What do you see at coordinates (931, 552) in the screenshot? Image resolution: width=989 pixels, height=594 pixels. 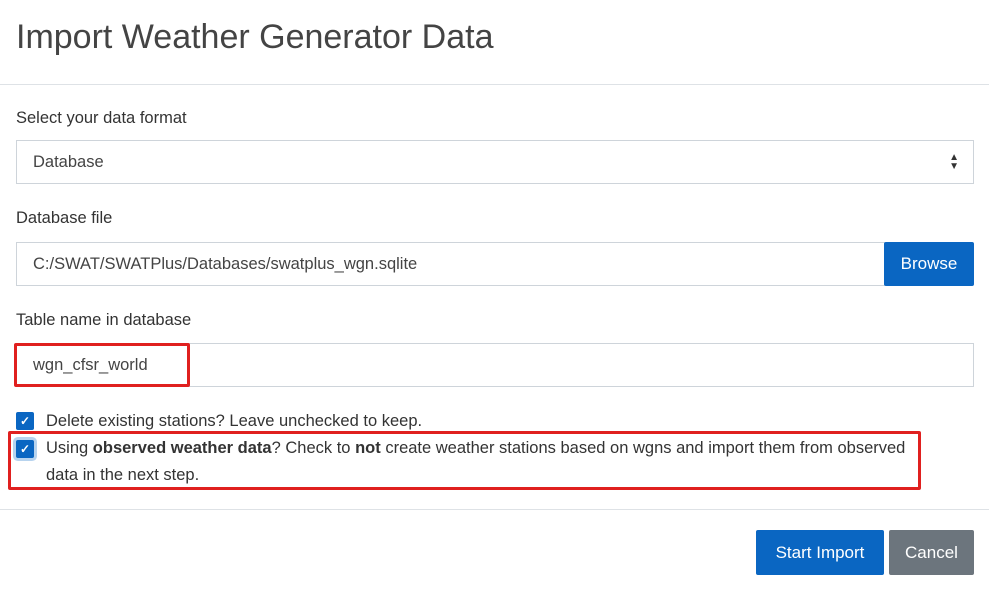 I see `cancel-button: Cancel` at bounding box center [931, 552].